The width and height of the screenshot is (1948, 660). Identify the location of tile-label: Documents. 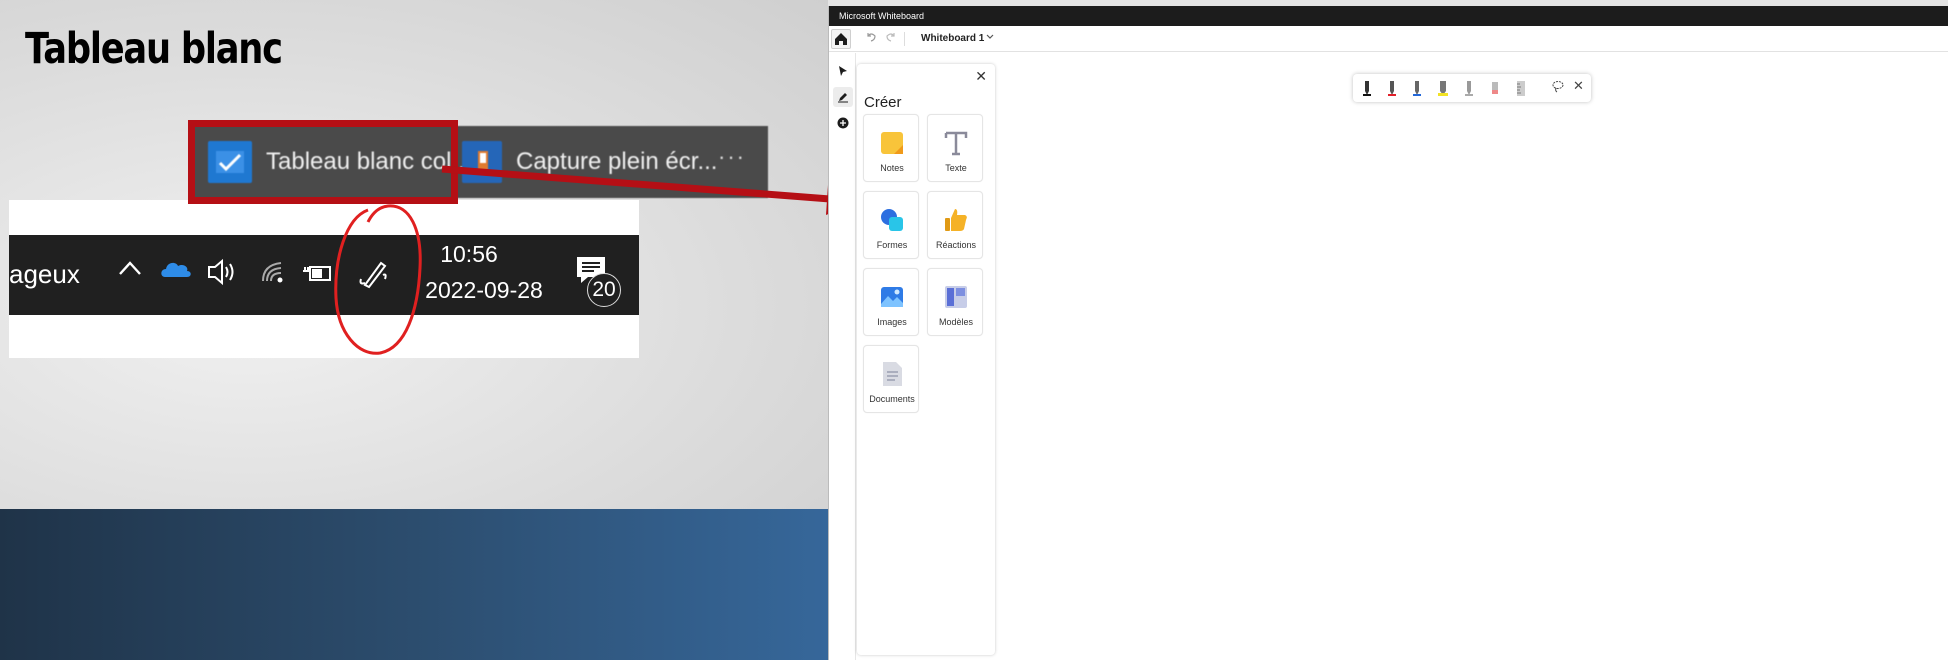
(892, 399).